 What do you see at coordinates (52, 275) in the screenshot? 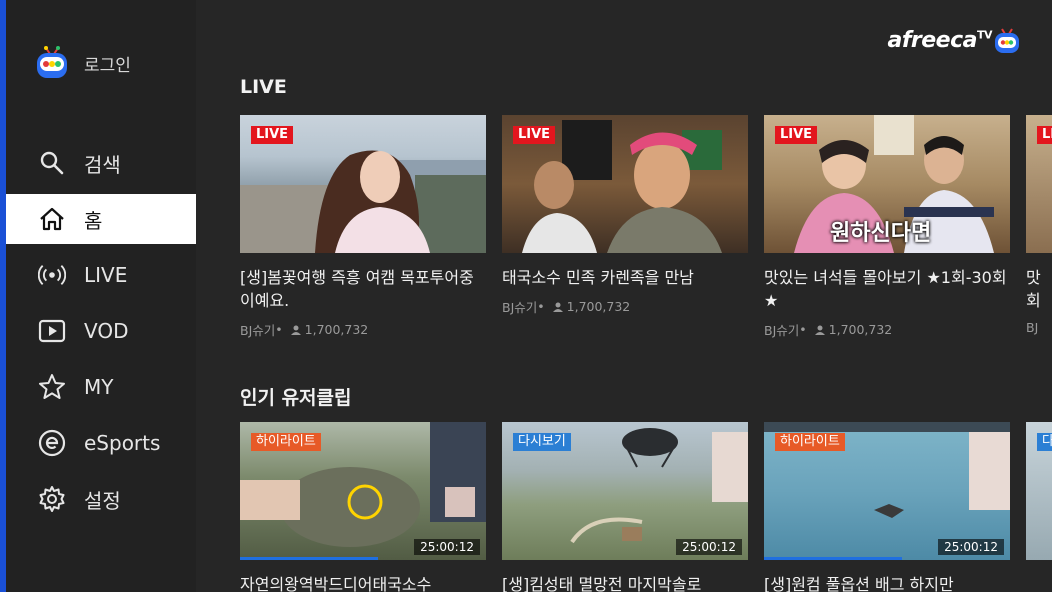
I see `broadcast-icon` at bounding box center [52, 275].